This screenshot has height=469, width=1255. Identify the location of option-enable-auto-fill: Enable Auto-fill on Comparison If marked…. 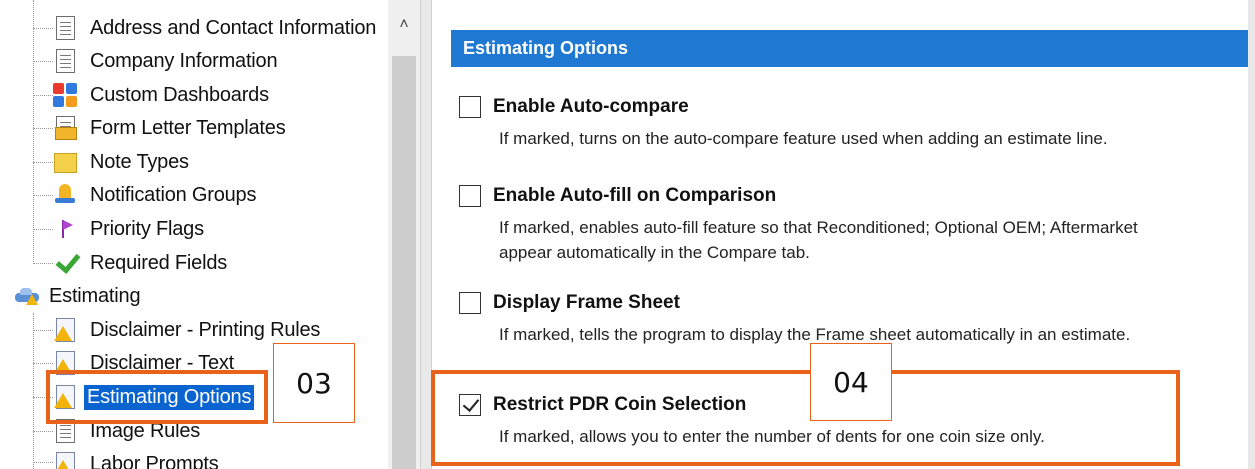
(798, 225).